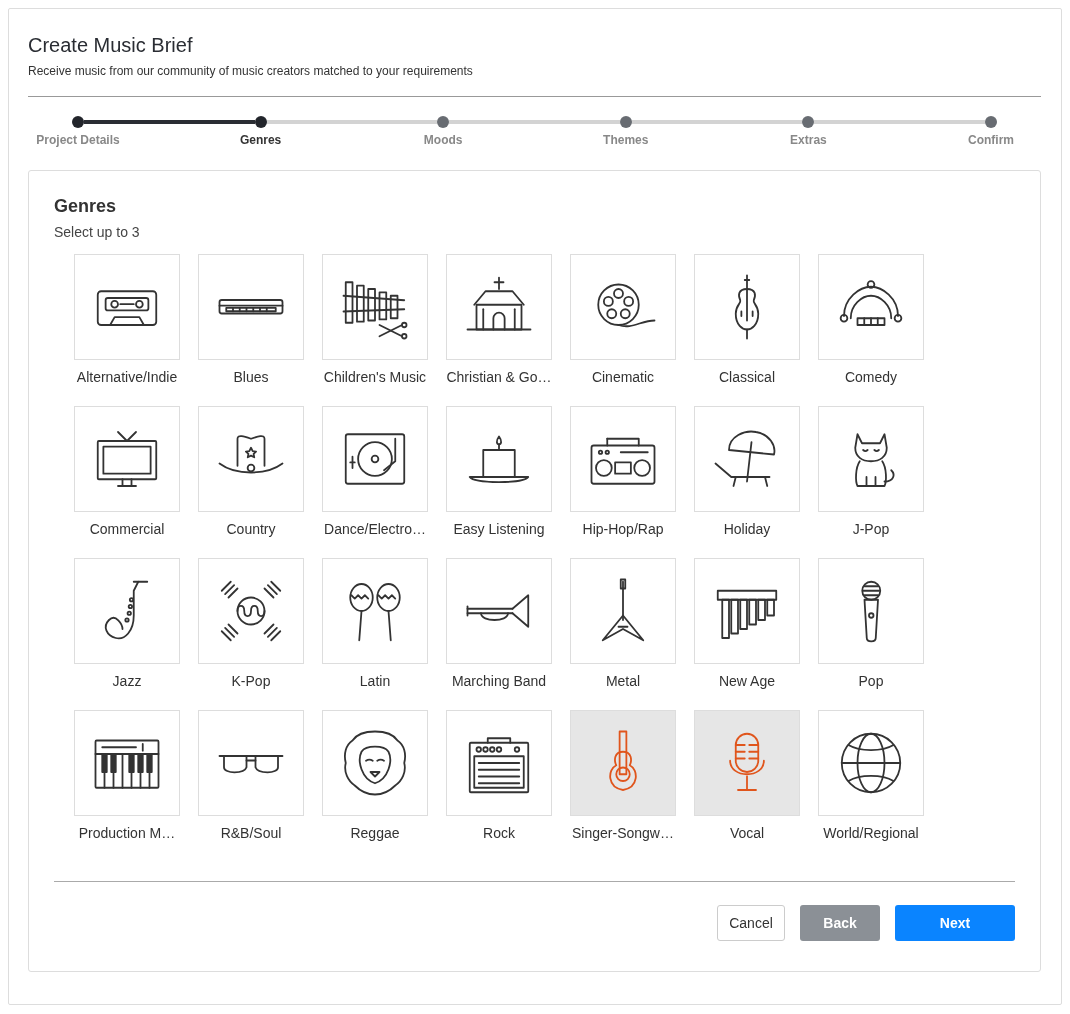 This screenshot has height=1014, width=1070. Describe the element at coordinates (808, 140) in the screenshot. I see `step-label: Extras` at that location.